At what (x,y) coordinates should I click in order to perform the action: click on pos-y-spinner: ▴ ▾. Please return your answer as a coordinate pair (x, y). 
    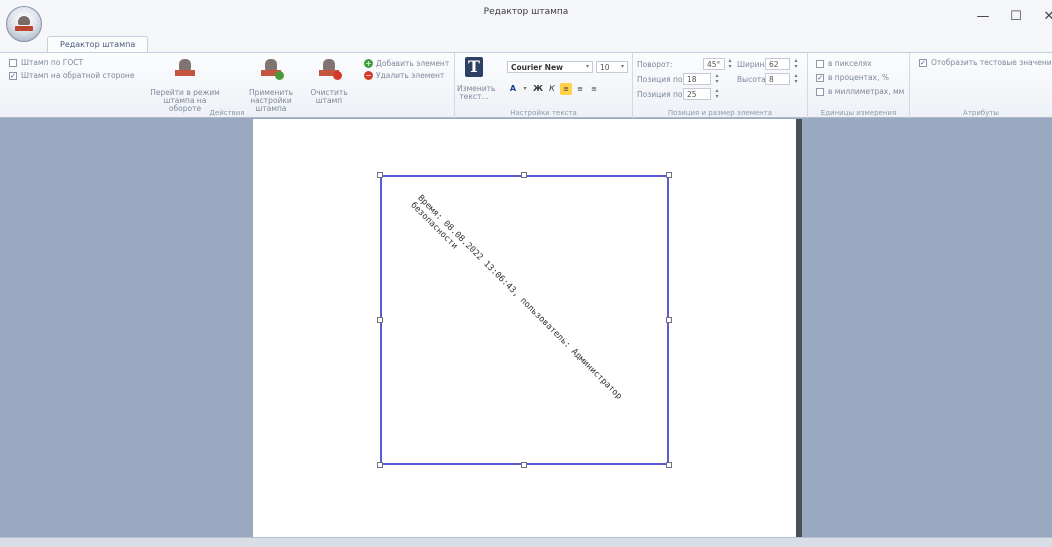
    Looking at the image, I should click on (717, 94).